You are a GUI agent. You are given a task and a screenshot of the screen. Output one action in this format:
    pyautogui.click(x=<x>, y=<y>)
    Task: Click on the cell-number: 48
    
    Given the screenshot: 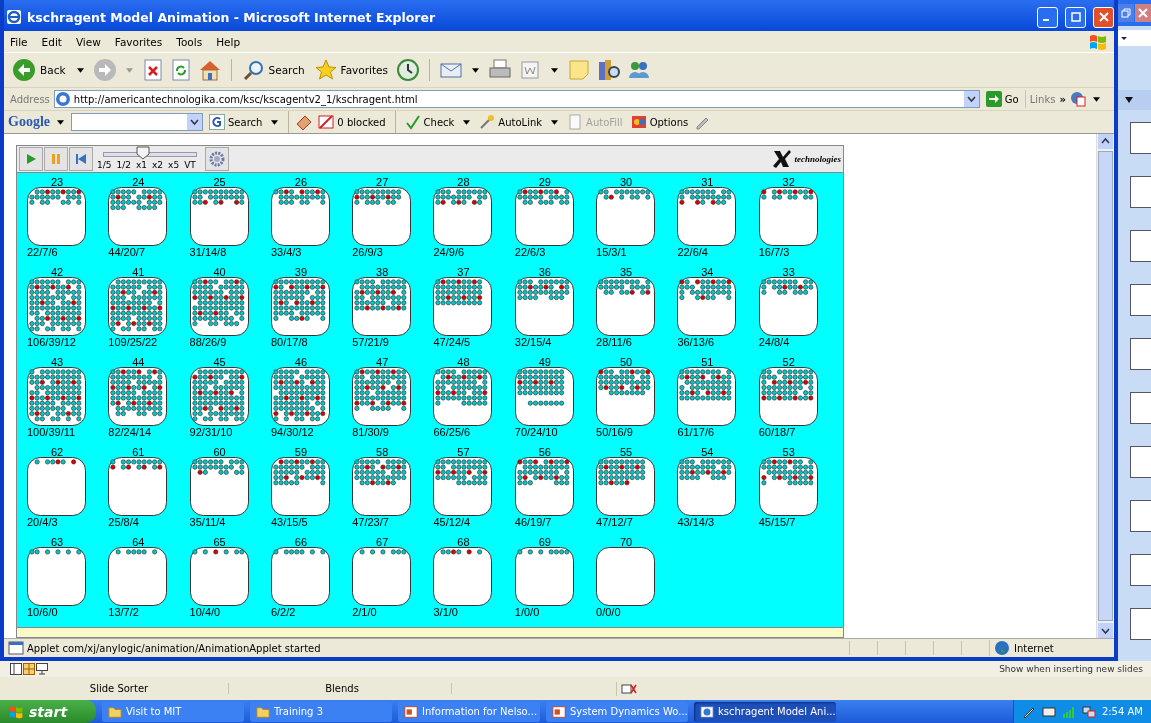 What is the action you would take?
    pyautogui.click(x=463, y=361)
    